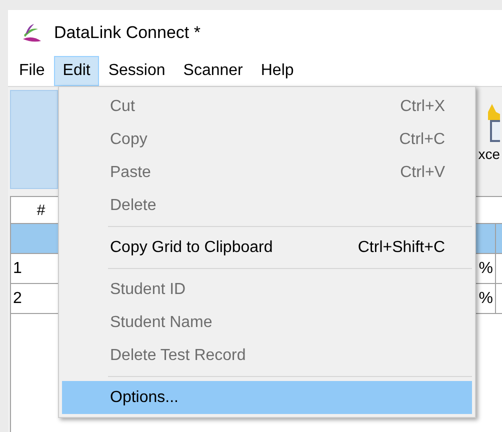 The image size is (502, 432). What do you see at coordinates (17, 298) in the screenshot?
I see `table-cell-text: 2` at bounding box center [17, 298].